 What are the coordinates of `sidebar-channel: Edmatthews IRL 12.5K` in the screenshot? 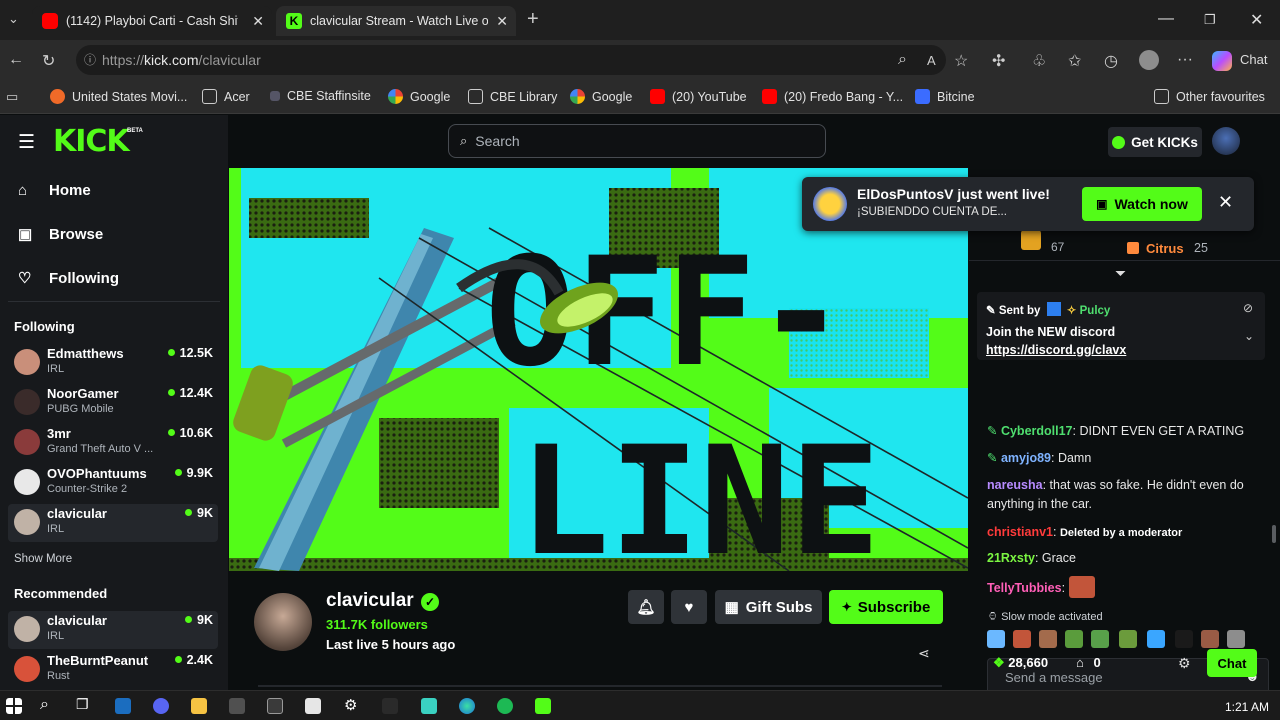 It's located at (113, 363).